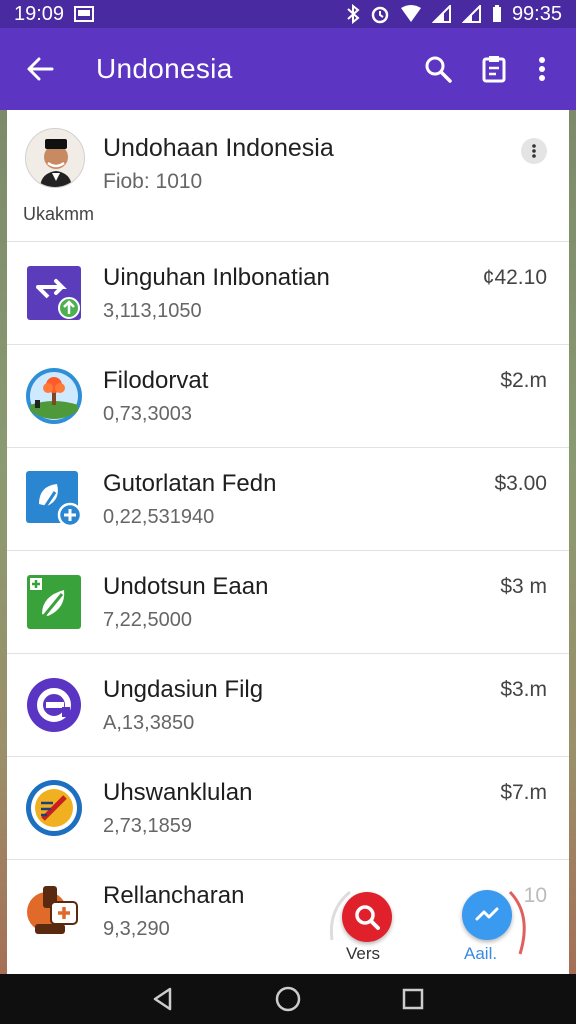  What do you see at coordinates (164, 68) in the screenshot?
I see `page-title: Undonesia` at bounding box center [164, 68].